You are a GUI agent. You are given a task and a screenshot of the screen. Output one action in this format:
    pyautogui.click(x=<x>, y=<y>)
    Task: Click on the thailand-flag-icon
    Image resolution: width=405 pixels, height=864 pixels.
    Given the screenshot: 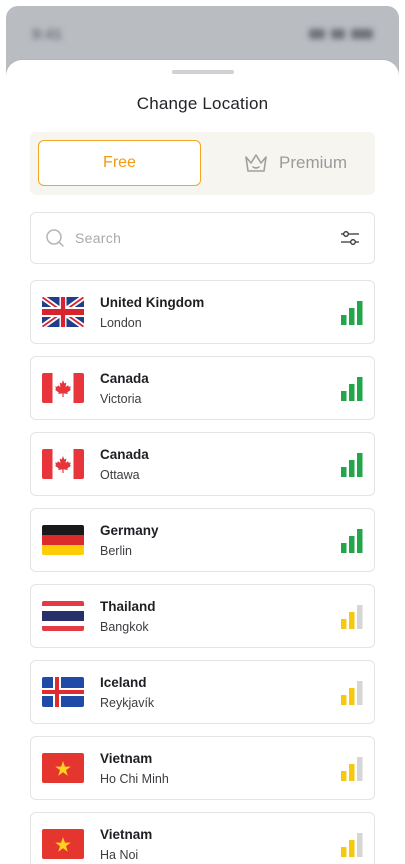 What is the action you would take?
    pyautogui.click(x=63, y=616)
    